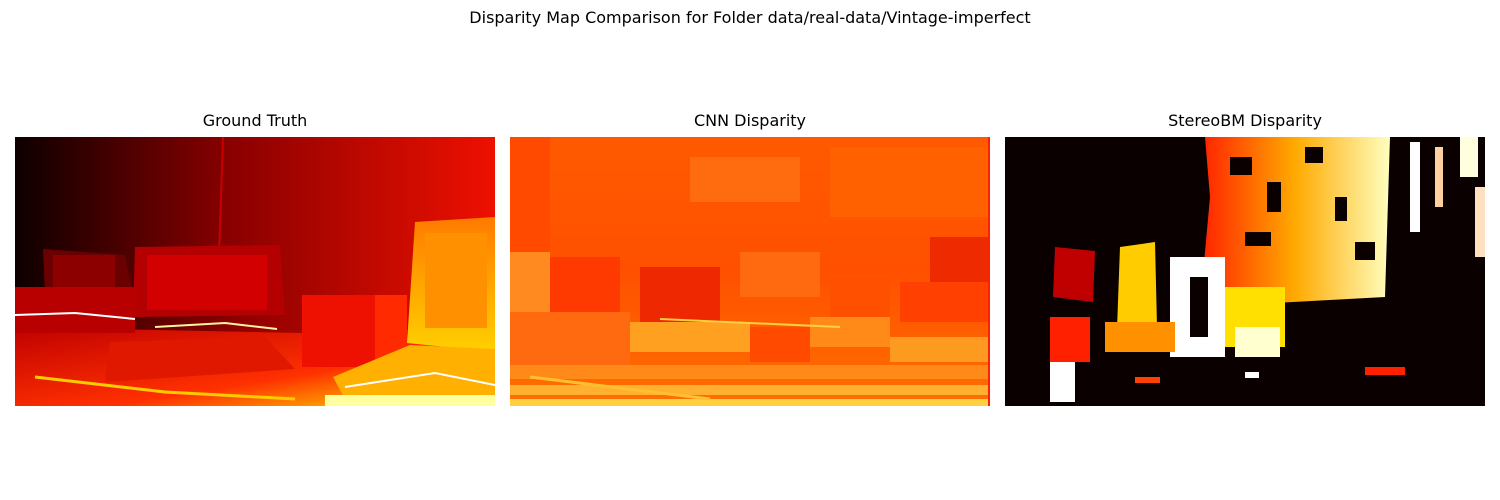 The image size is (1500, 500). What do you see at coordinates (989, 271) in the screenshot?
I see `cnn-edge` at bounding box center [989, 271].